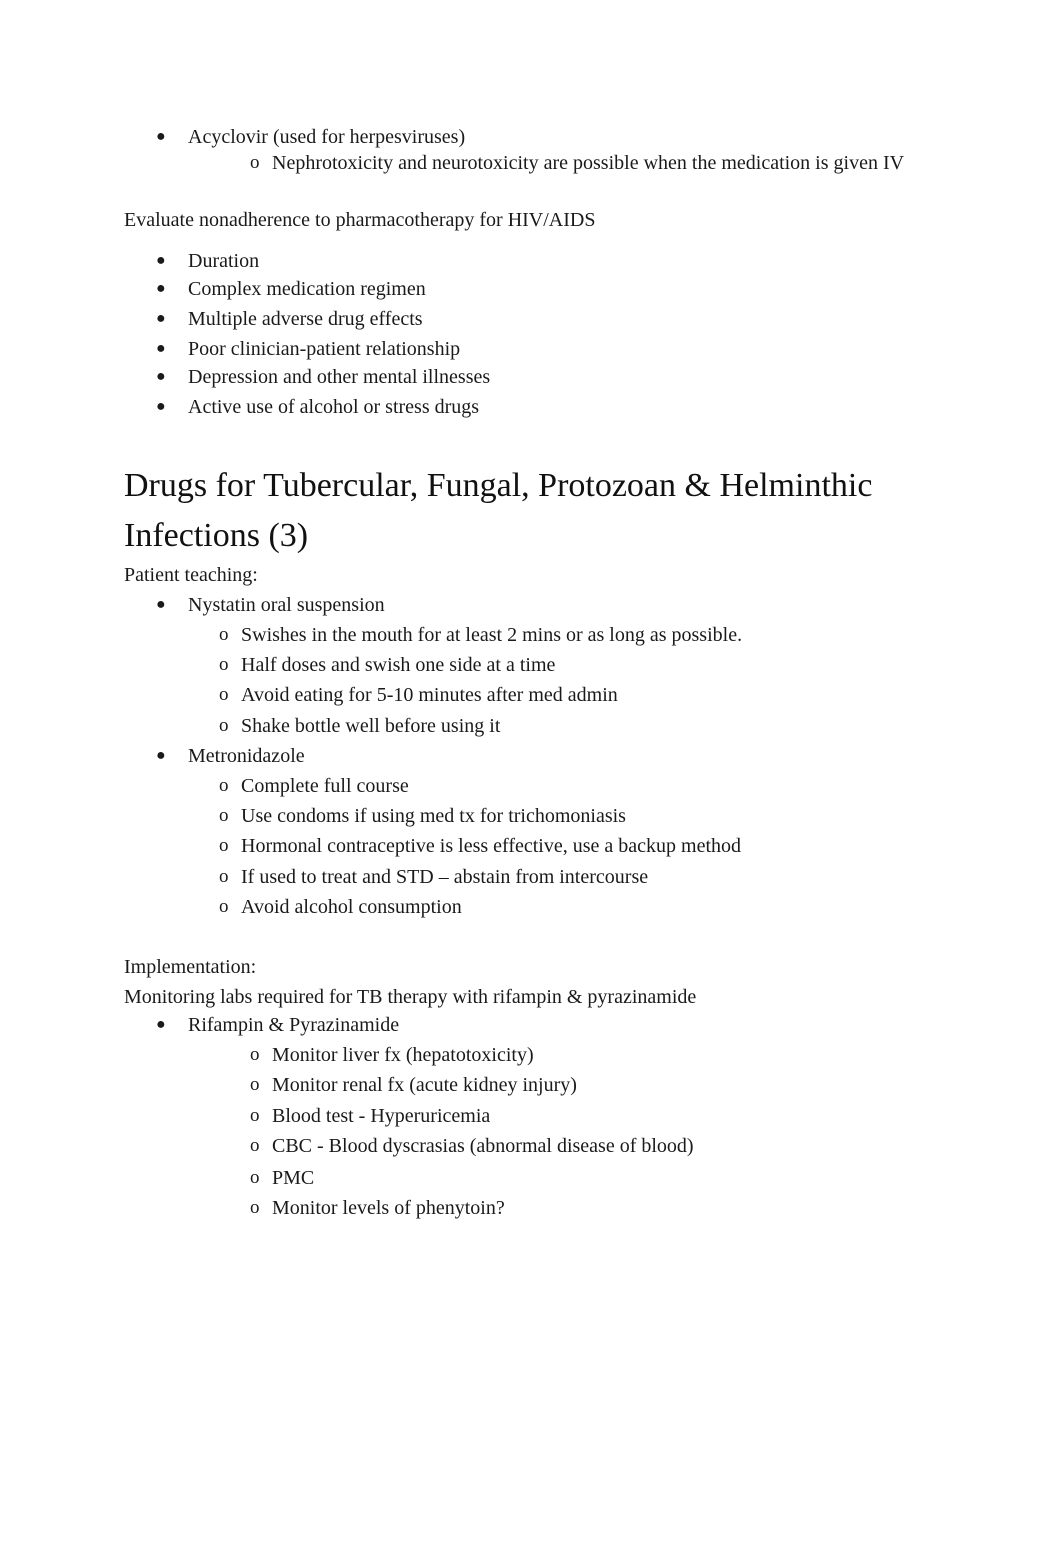 The image size is (1062, 1561). I want to click on list-item: Avoid alcohol consumption, so click(351, 907).